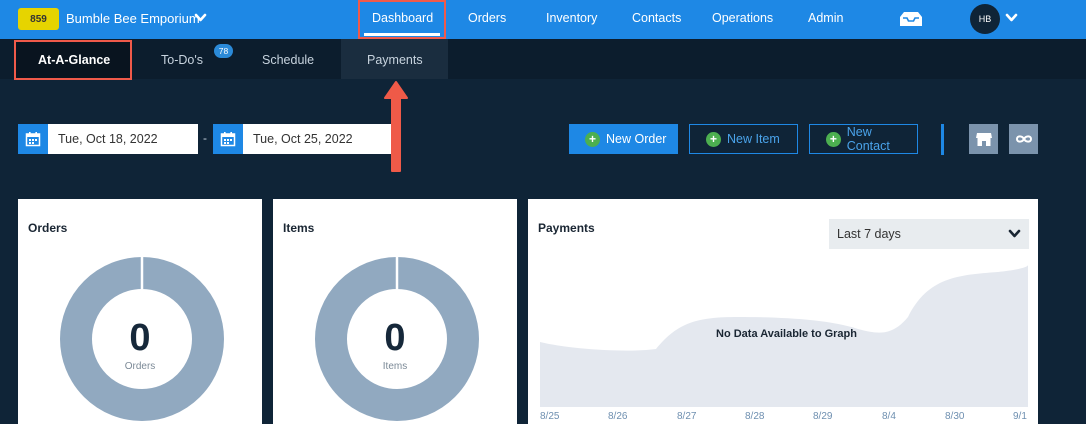 The height and width of the screenshot is (424, 1086). What do you see at coordinates (985, 19) in the screenshot?
I see `user-avatar: HB` at bounding box center [985, 19].